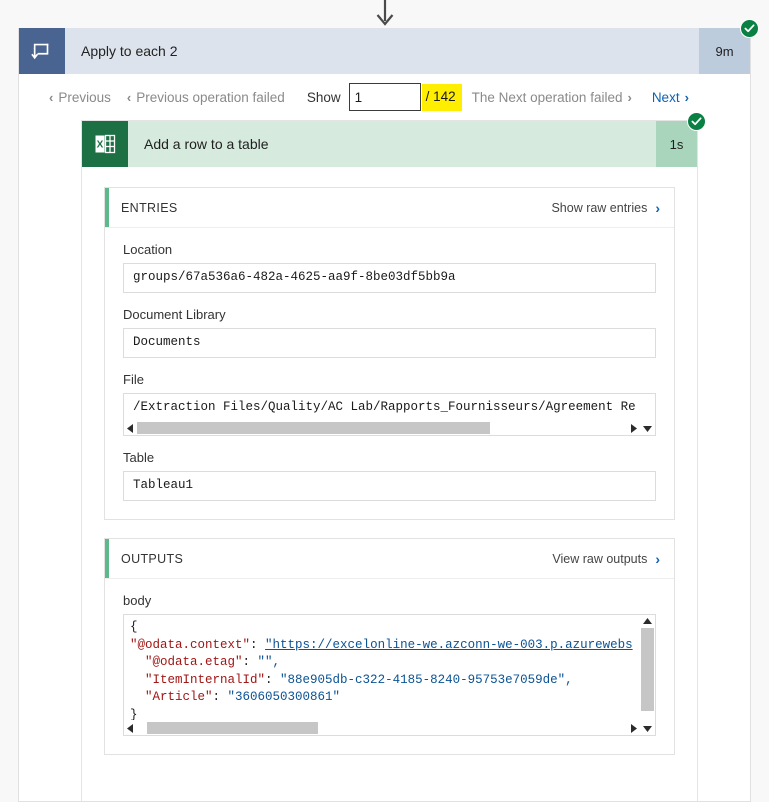 The height and width of the screenshot is (802, 769). I want to click on previous-button: ‹ Previous, so click(80, 97).